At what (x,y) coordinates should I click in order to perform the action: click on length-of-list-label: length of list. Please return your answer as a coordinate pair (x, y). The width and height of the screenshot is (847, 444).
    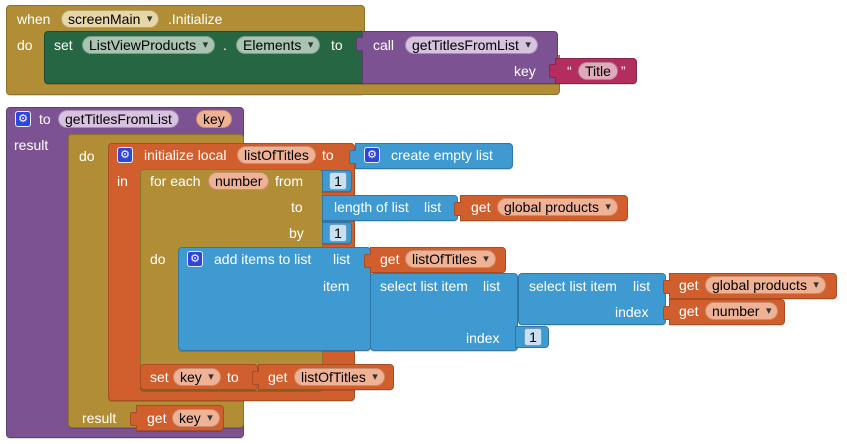
    Looking at the image, I should click on (371, 207).